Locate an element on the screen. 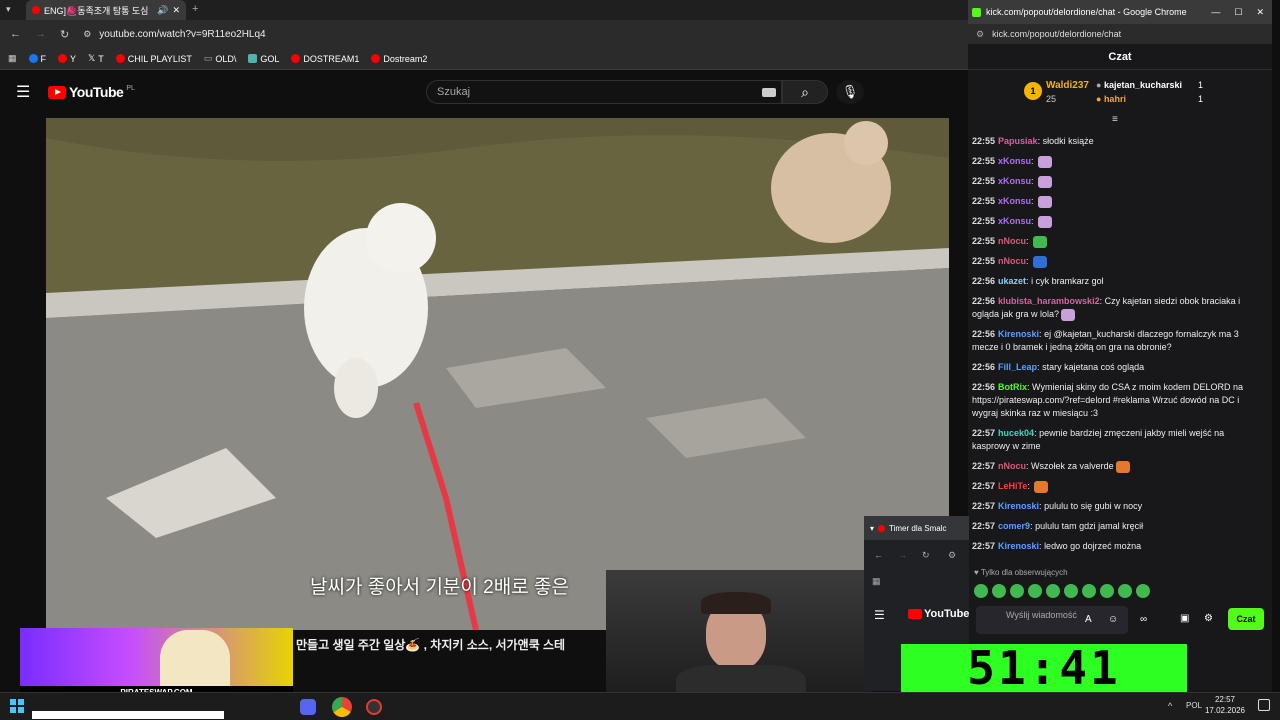 The height and width of the screenshot is (720, 1280). message-username: Papusiak is located at coordinates (1018, 141).